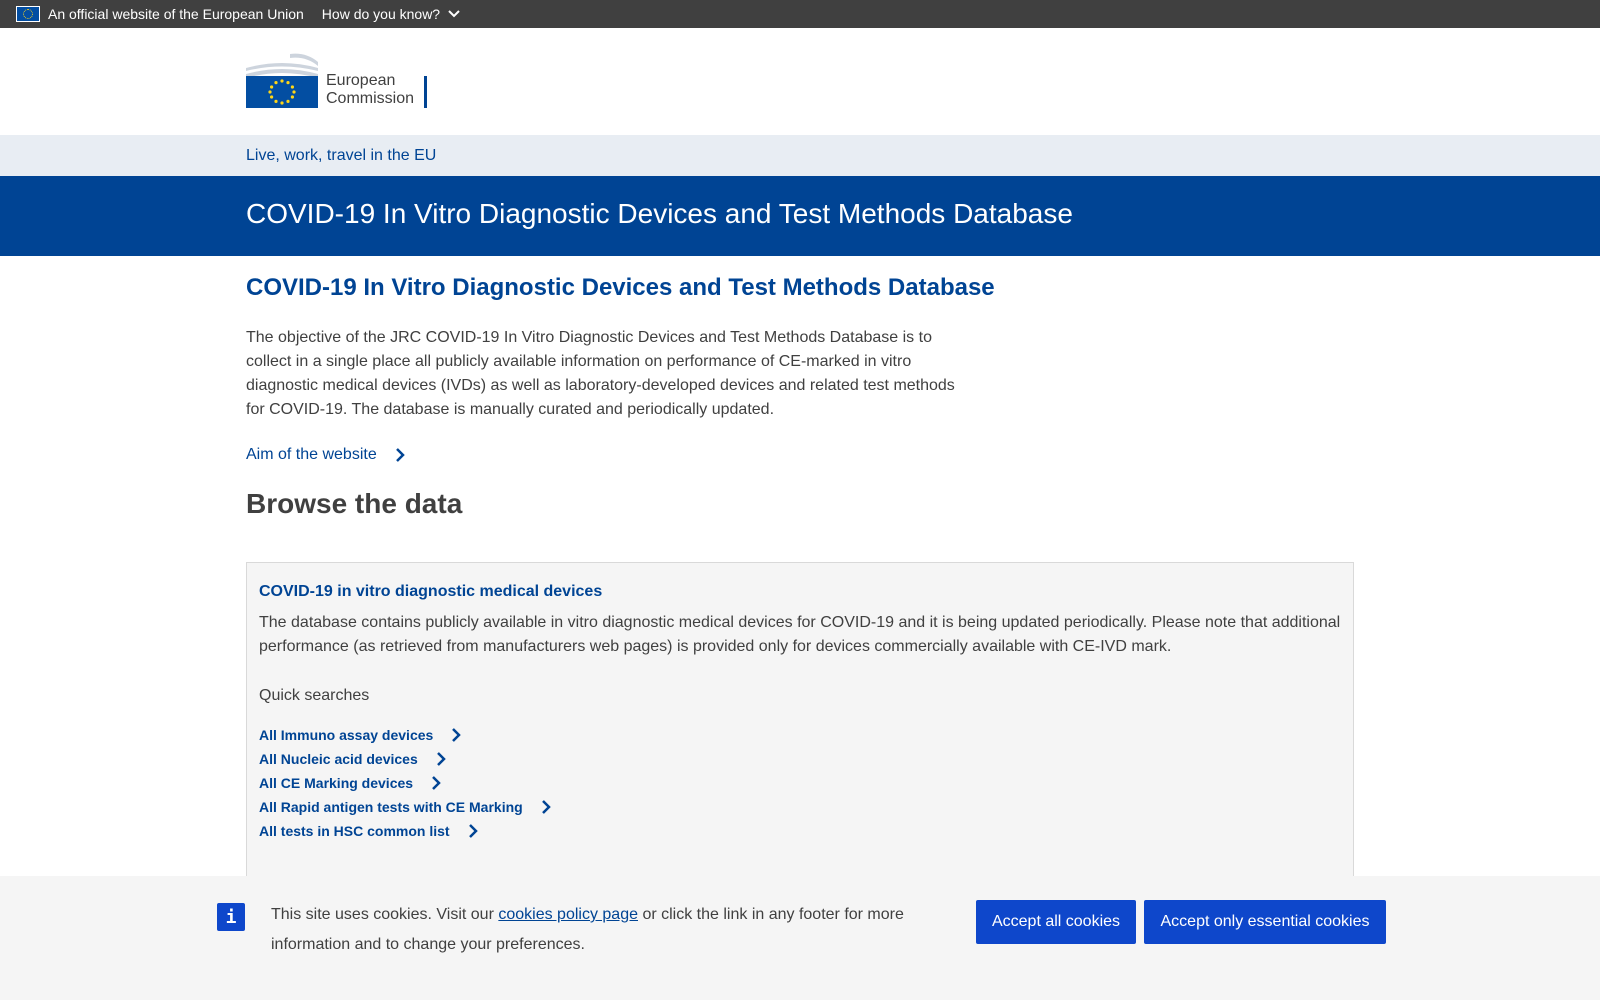  Describe the element at coordinates (1265, 922) in the screenshot. I see `accept-essential-cookies-button: Accept only essential cookies` at that location.